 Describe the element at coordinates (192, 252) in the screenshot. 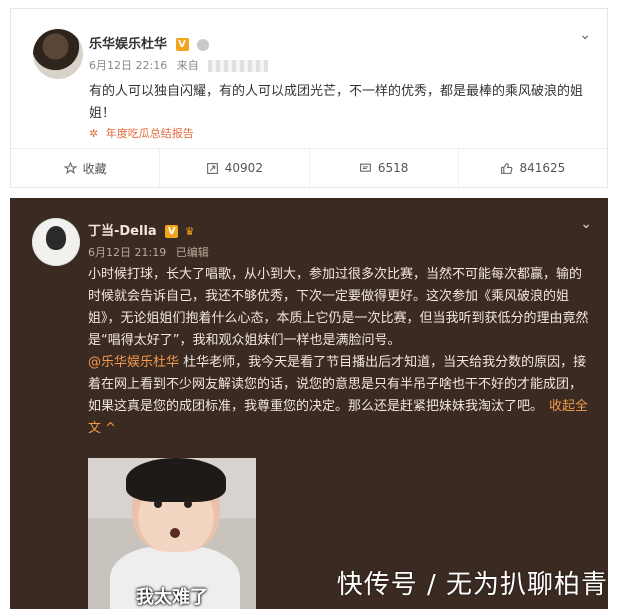

I see `edited-label: 已编辑` at that location.